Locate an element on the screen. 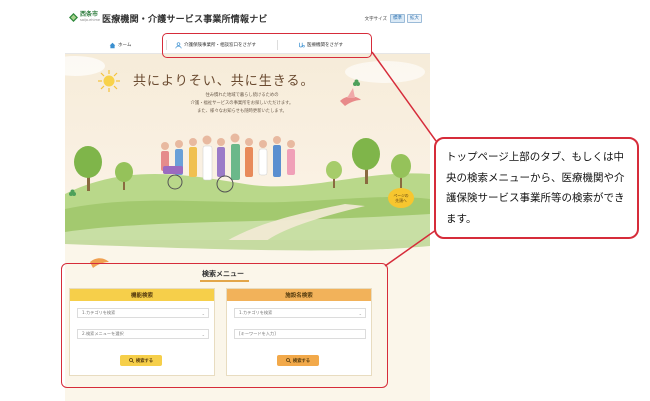 The image size is (650, 401). site-title: 医療機関・介護サービス事業所情報ナビ is located at coordinates (185, 18).